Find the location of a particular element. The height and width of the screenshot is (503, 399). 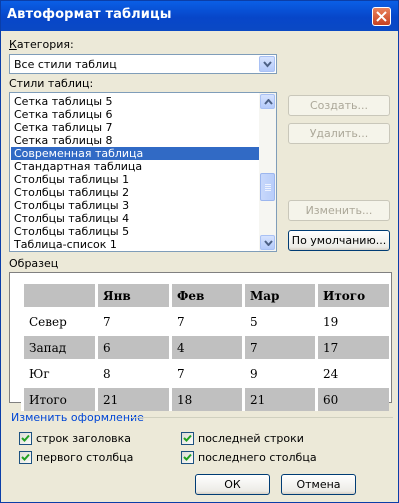

preview-cell: 60 is located at coordinates (352, 398).